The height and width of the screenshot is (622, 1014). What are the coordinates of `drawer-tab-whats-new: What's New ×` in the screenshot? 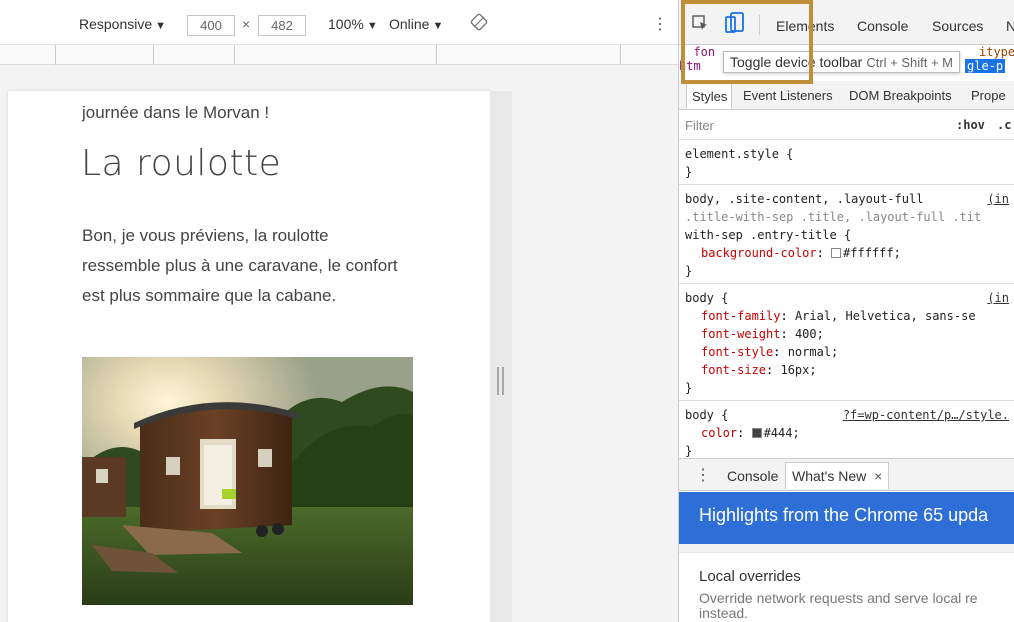 It's located at (837, 475).